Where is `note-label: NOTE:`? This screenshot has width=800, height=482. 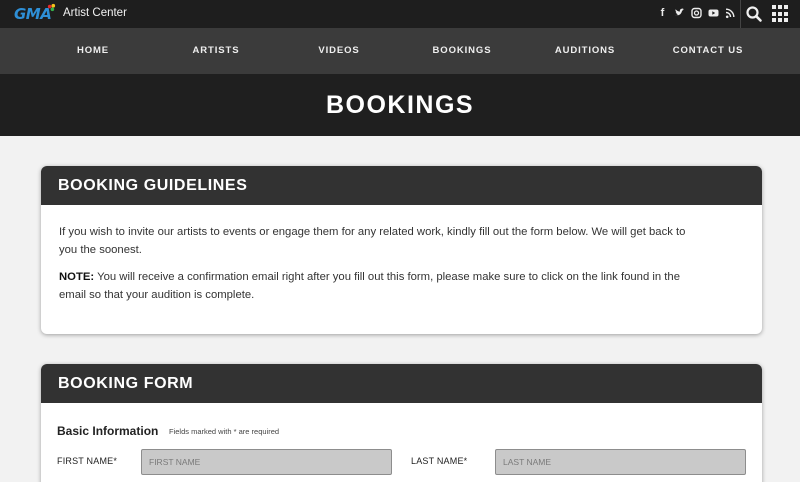
note-label: NOTE: is located at coordinates (77, 277).